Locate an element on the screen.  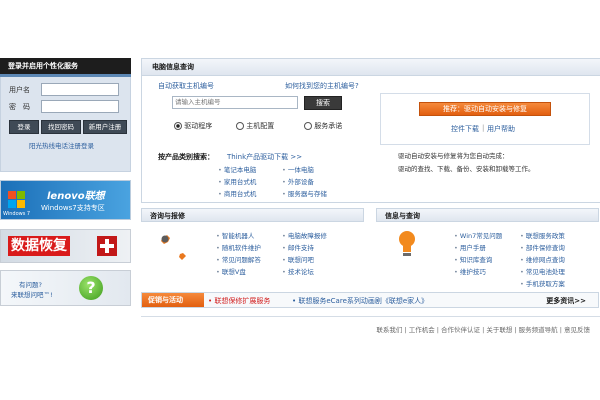
radio-config: 主机配置 is located at coordinates (255, 126).